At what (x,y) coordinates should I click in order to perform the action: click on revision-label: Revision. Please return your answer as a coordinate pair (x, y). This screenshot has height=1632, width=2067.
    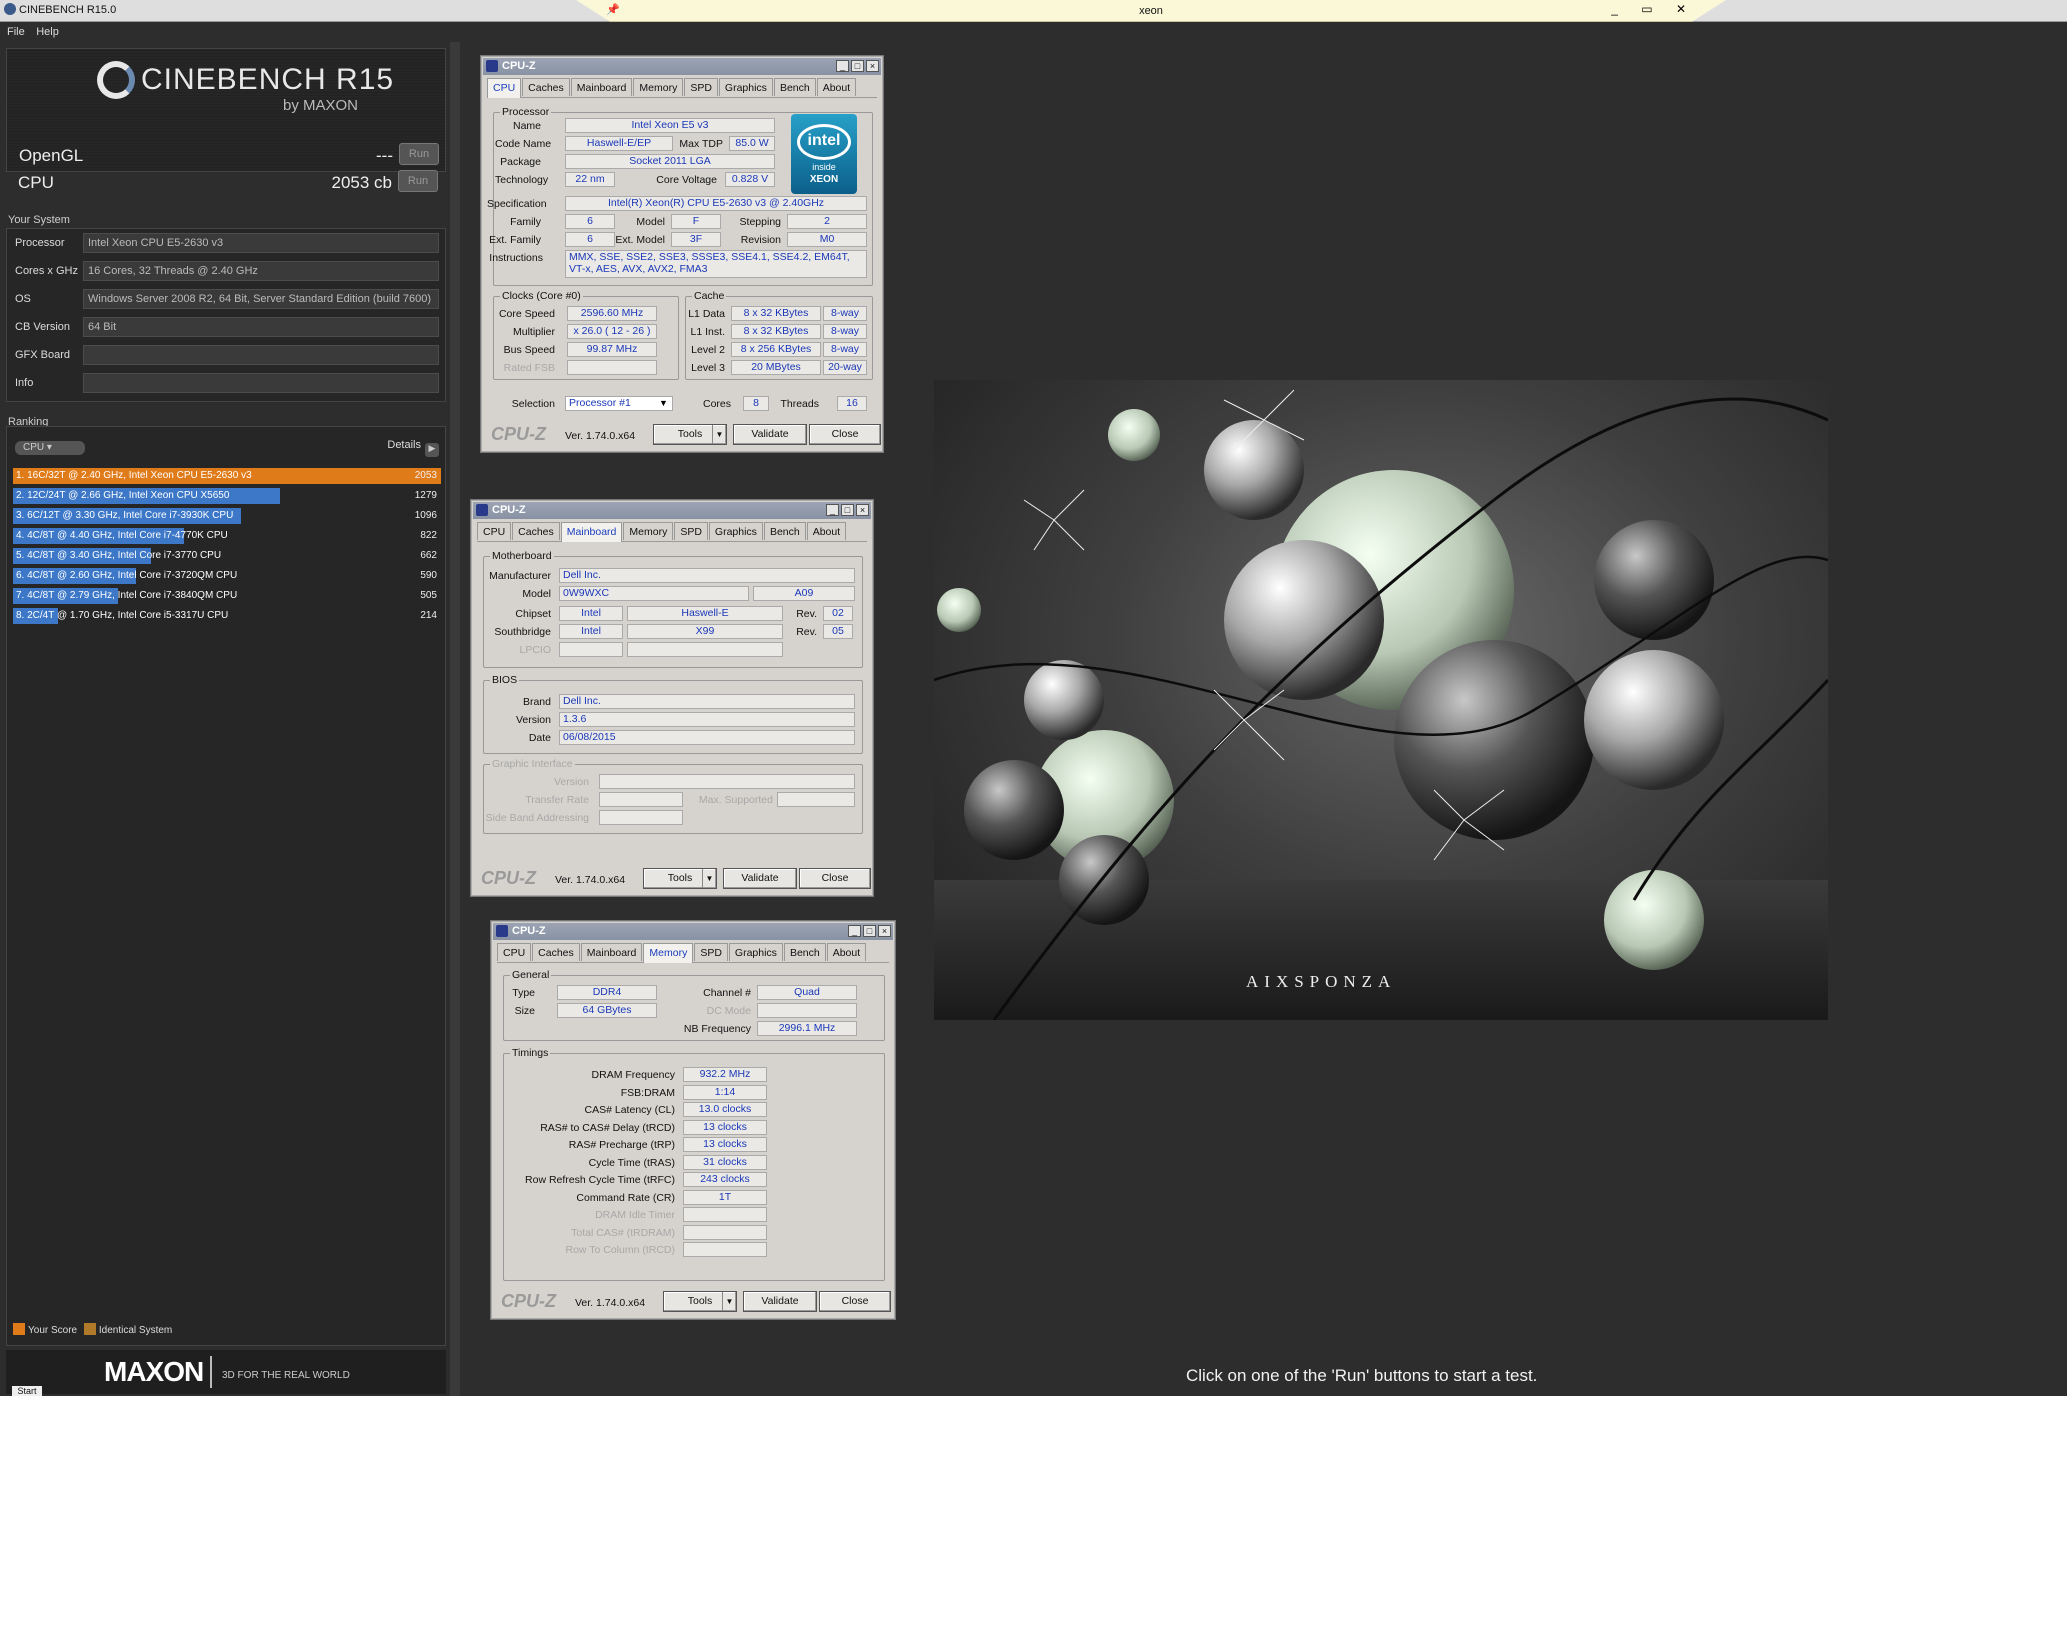
    Looking at the image, I should click on (760, 240).